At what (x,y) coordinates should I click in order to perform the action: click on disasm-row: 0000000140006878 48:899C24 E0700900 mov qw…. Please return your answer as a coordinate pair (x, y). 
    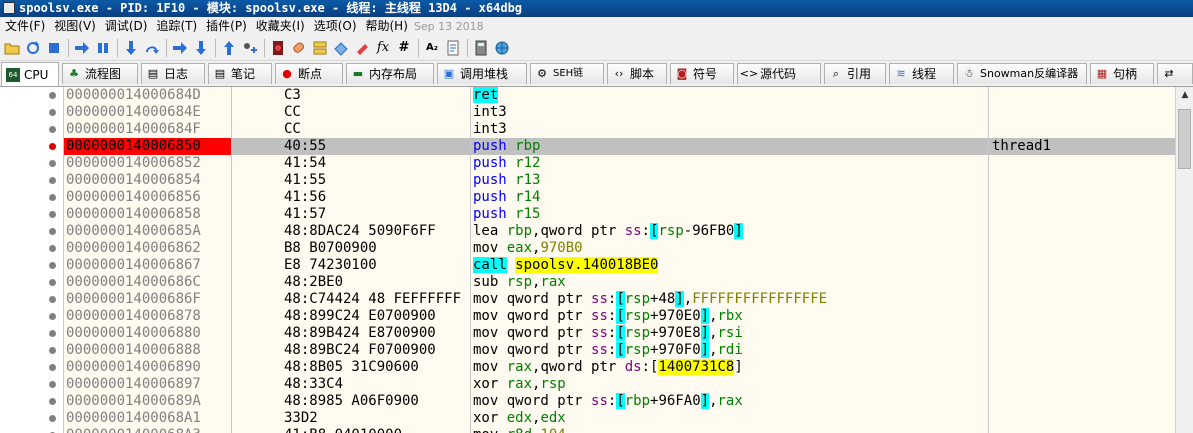
    Looking at the image, I should click on (587, 316).